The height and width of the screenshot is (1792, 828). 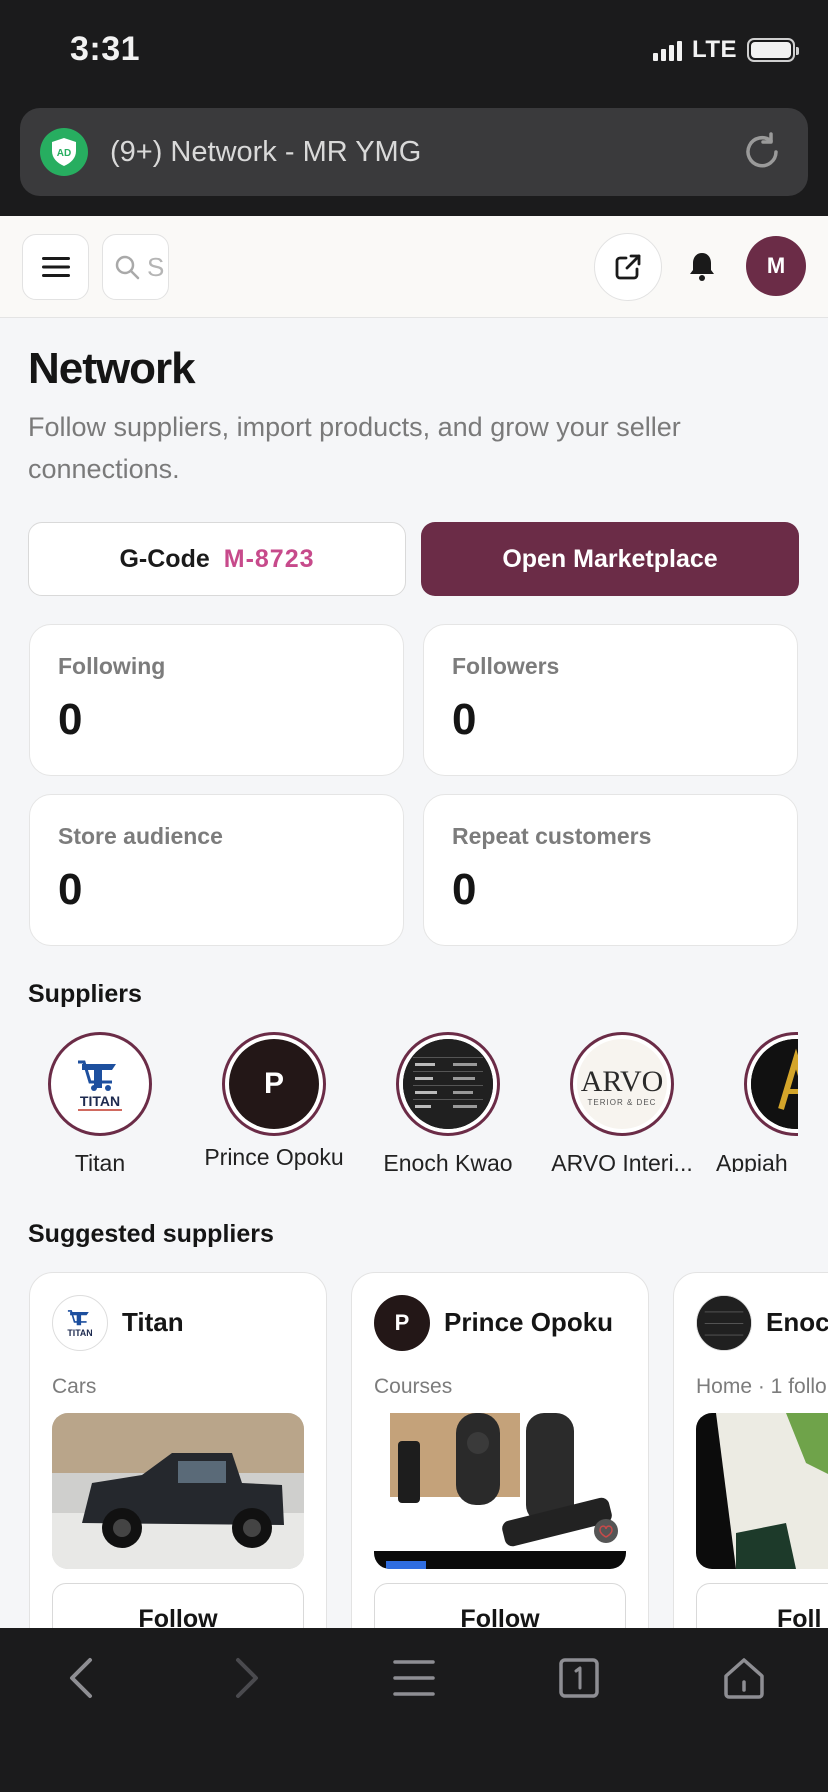 I want to click on stat-label: Repeat customers, so click(x=552, y=836).